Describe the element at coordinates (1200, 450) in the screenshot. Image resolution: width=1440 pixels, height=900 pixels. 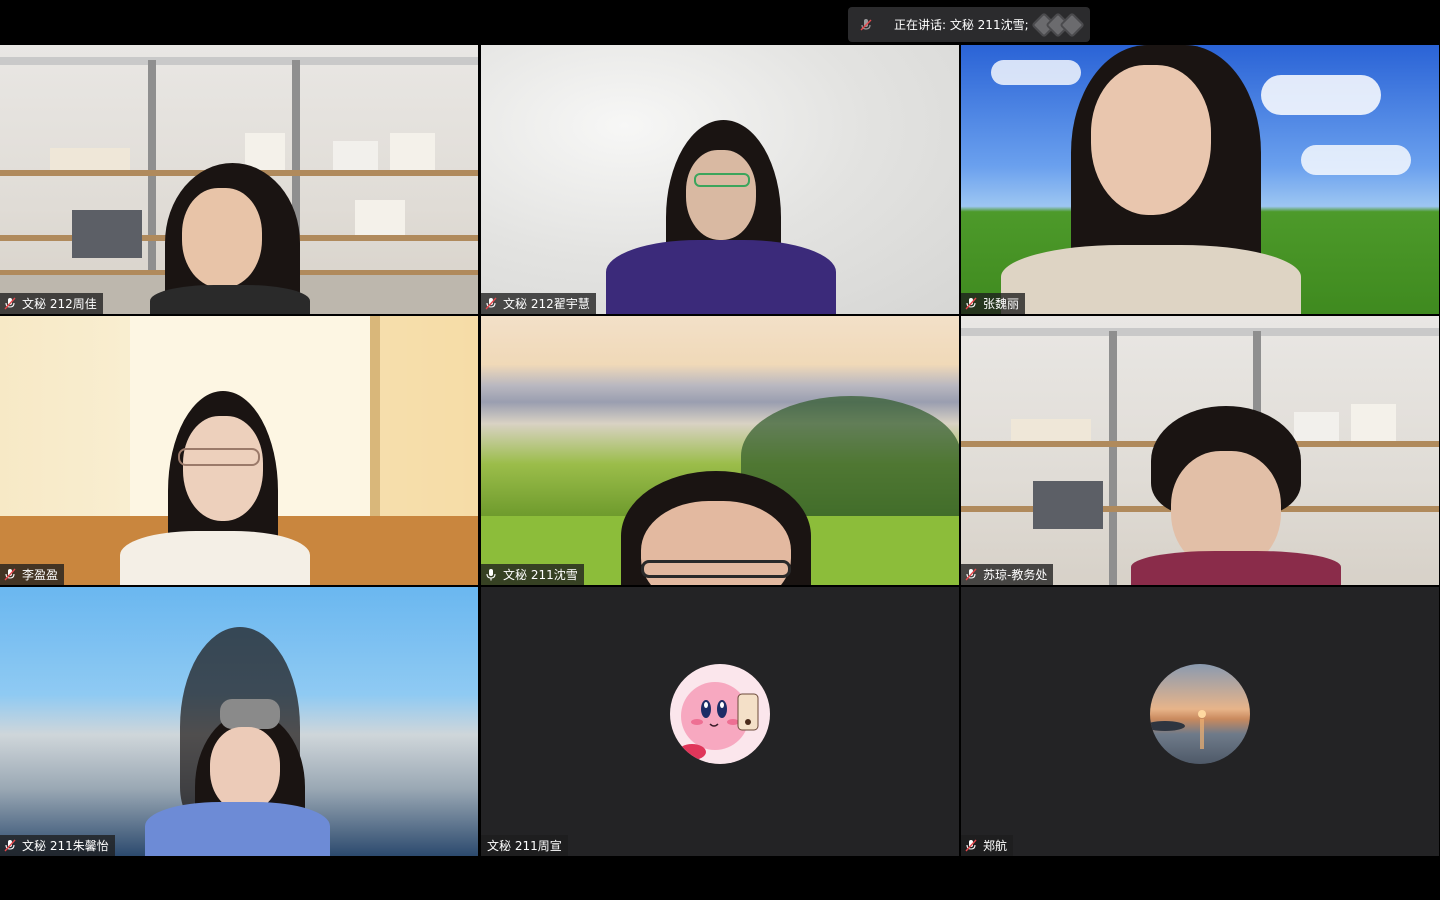
I see `participant-tile: 苏琼-教务处` at that location.